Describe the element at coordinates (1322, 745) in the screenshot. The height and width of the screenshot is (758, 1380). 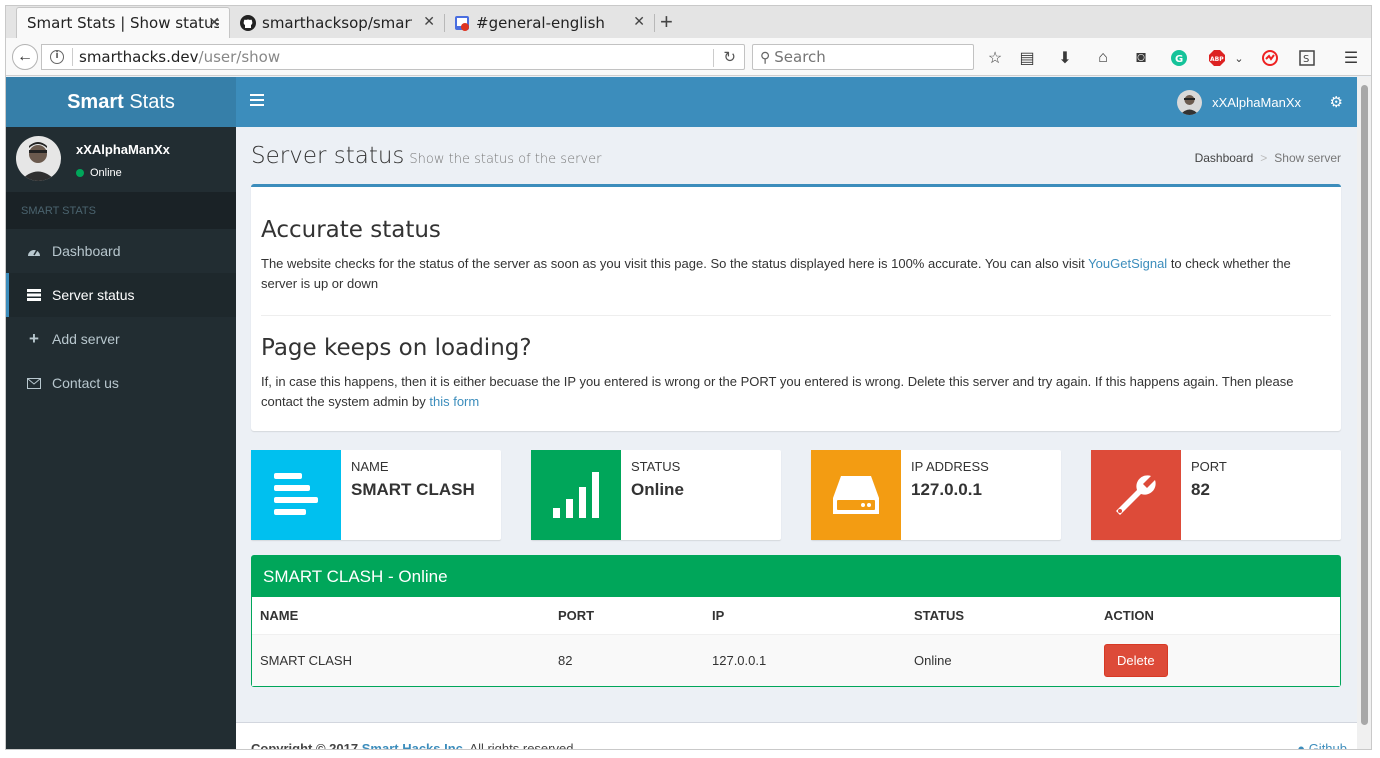
I see `github-link: ● Github` at that location.